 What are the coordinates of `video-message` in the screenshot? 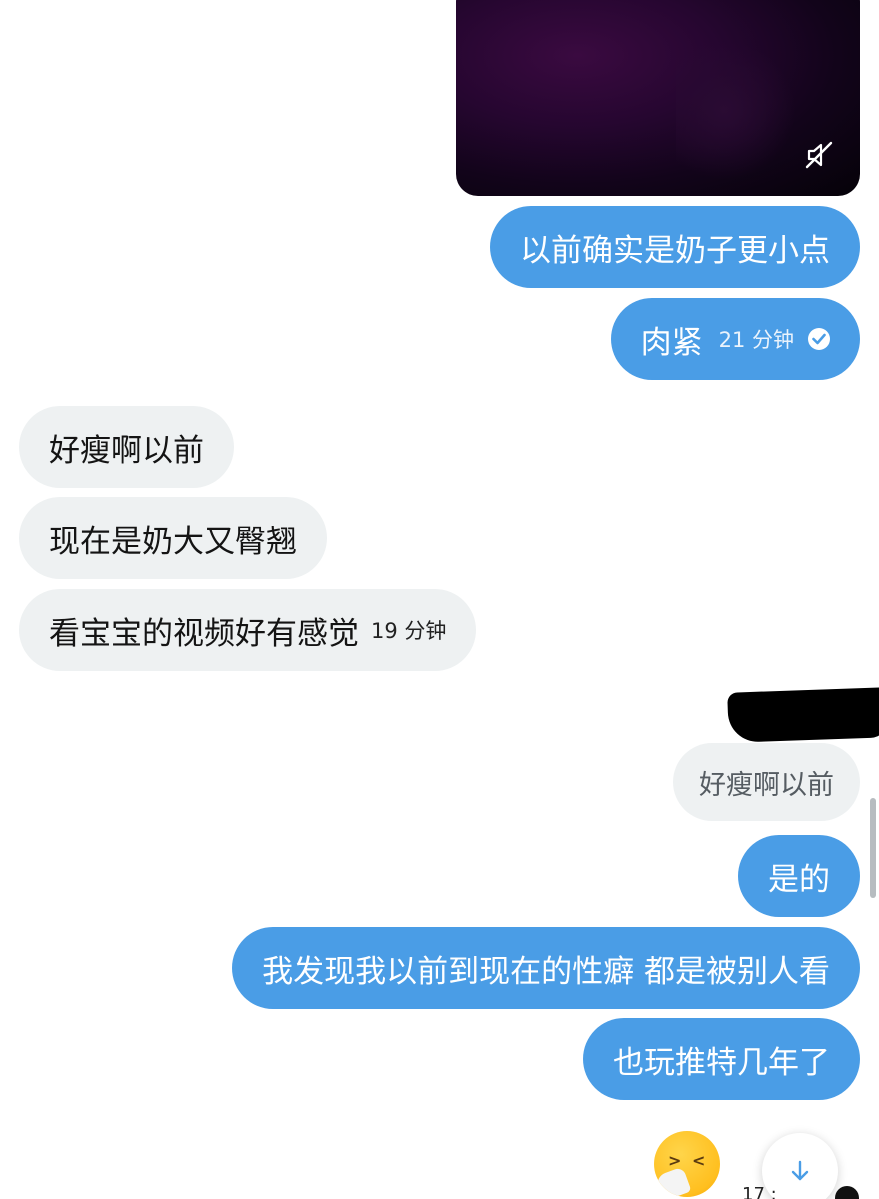 It's located at (658, 98).